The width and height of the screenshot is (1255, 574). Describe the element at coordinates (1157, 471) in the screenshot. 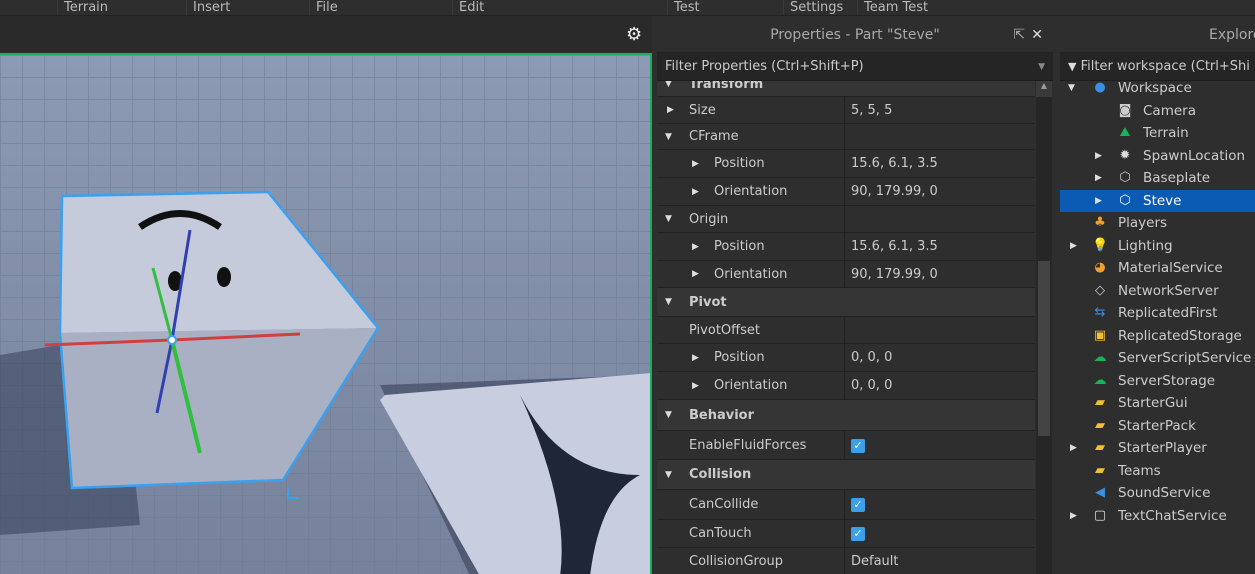

I see `explorer-item-teams: ▰ Teams` at that location.